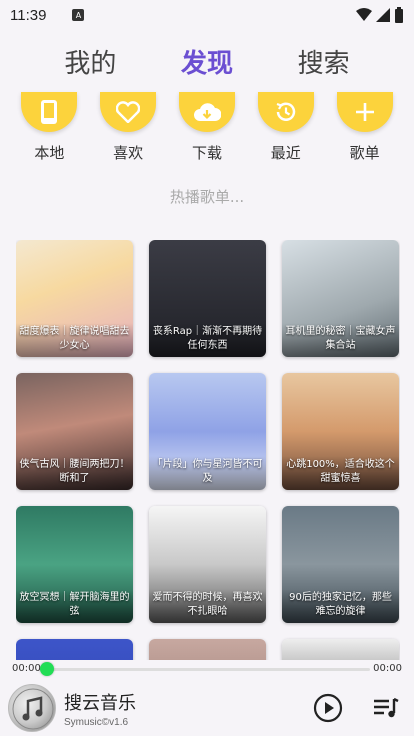  I want to click on playlist-title: 甜度爆表｜旋律说唱甜去少女心, so click(74, 340).